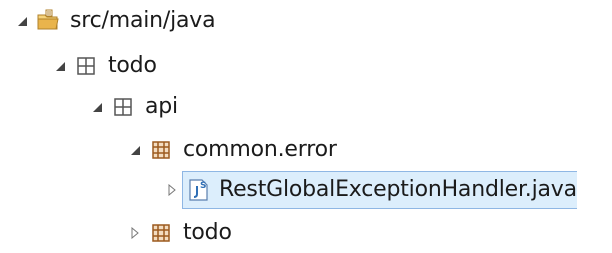 The height and width of the screenshot is (253, 612). I want to click on tree-item-api: api, so click(133, 107).